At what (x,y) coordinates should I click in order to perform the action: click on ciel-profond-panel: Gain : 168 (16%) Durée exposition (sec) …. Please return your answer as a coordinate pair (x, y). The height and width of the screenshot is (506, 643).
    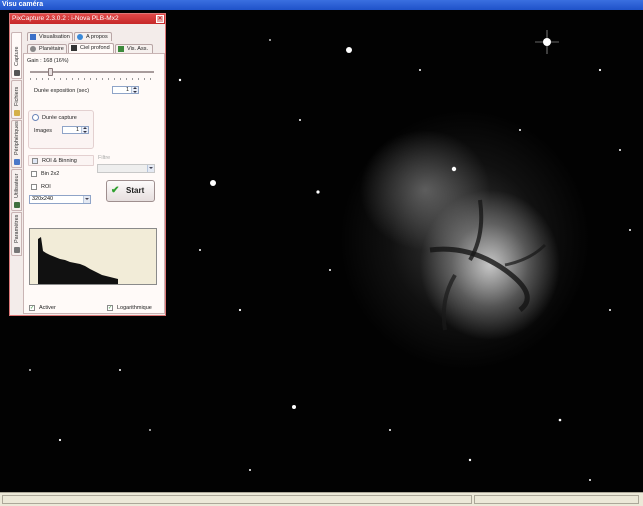
    Looking at the image, I should click on (94, 183).